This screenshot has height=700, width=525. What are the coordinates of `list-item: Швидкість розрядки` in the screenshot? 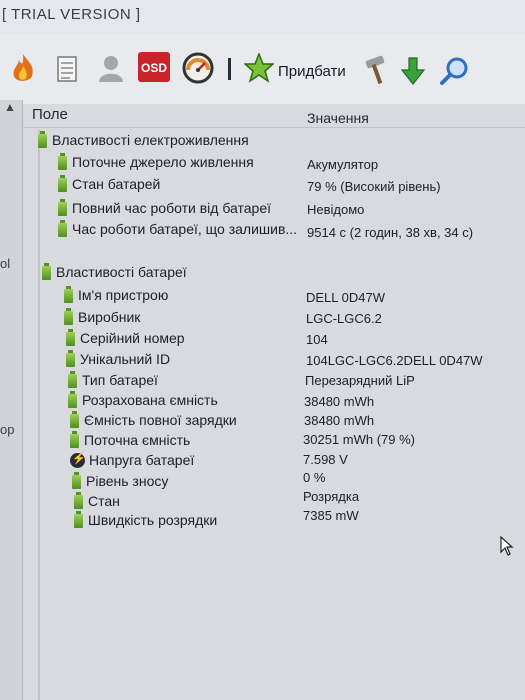 It's located at (145, 519).